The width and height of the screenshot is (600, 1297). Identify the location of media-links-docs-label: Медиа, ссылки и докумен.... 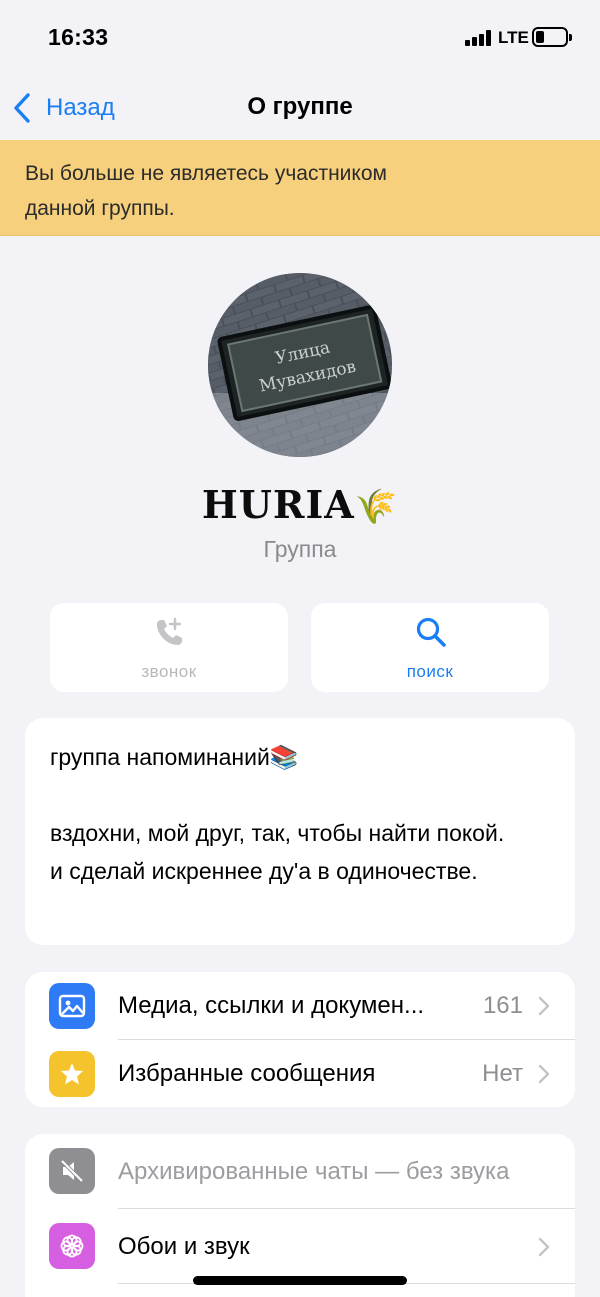
(271, 1005).